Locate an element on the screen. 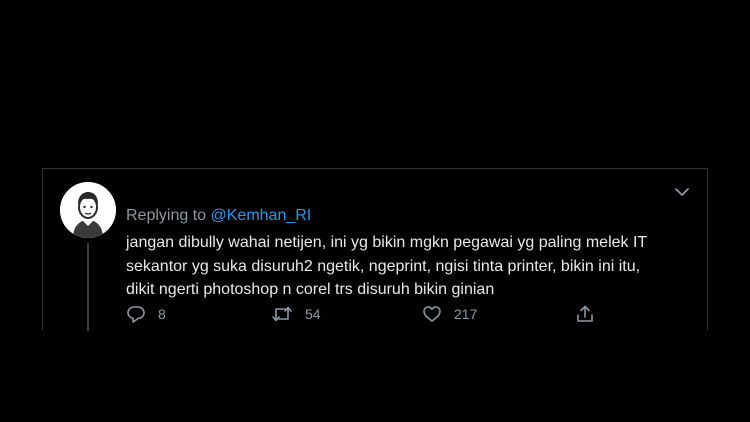 This screenshot has width=750, height=422. thread-connector-line is located at coordinates (88, 287).